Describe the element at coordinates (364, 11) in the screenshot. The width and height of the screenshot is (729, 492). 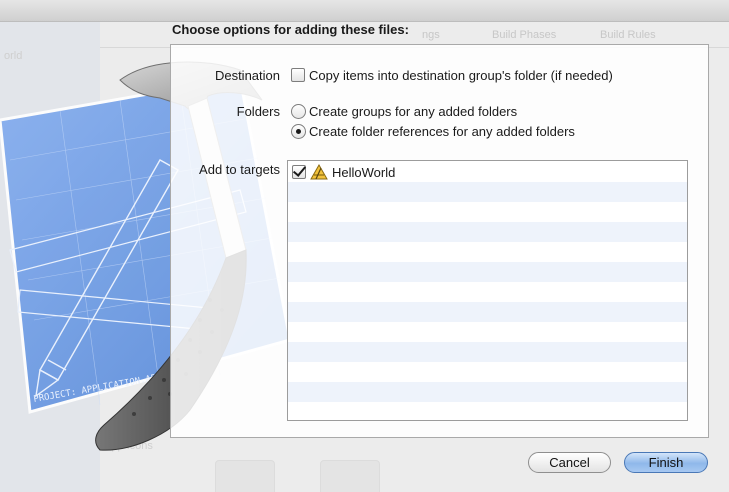
I see `background-titlebar` at that location.